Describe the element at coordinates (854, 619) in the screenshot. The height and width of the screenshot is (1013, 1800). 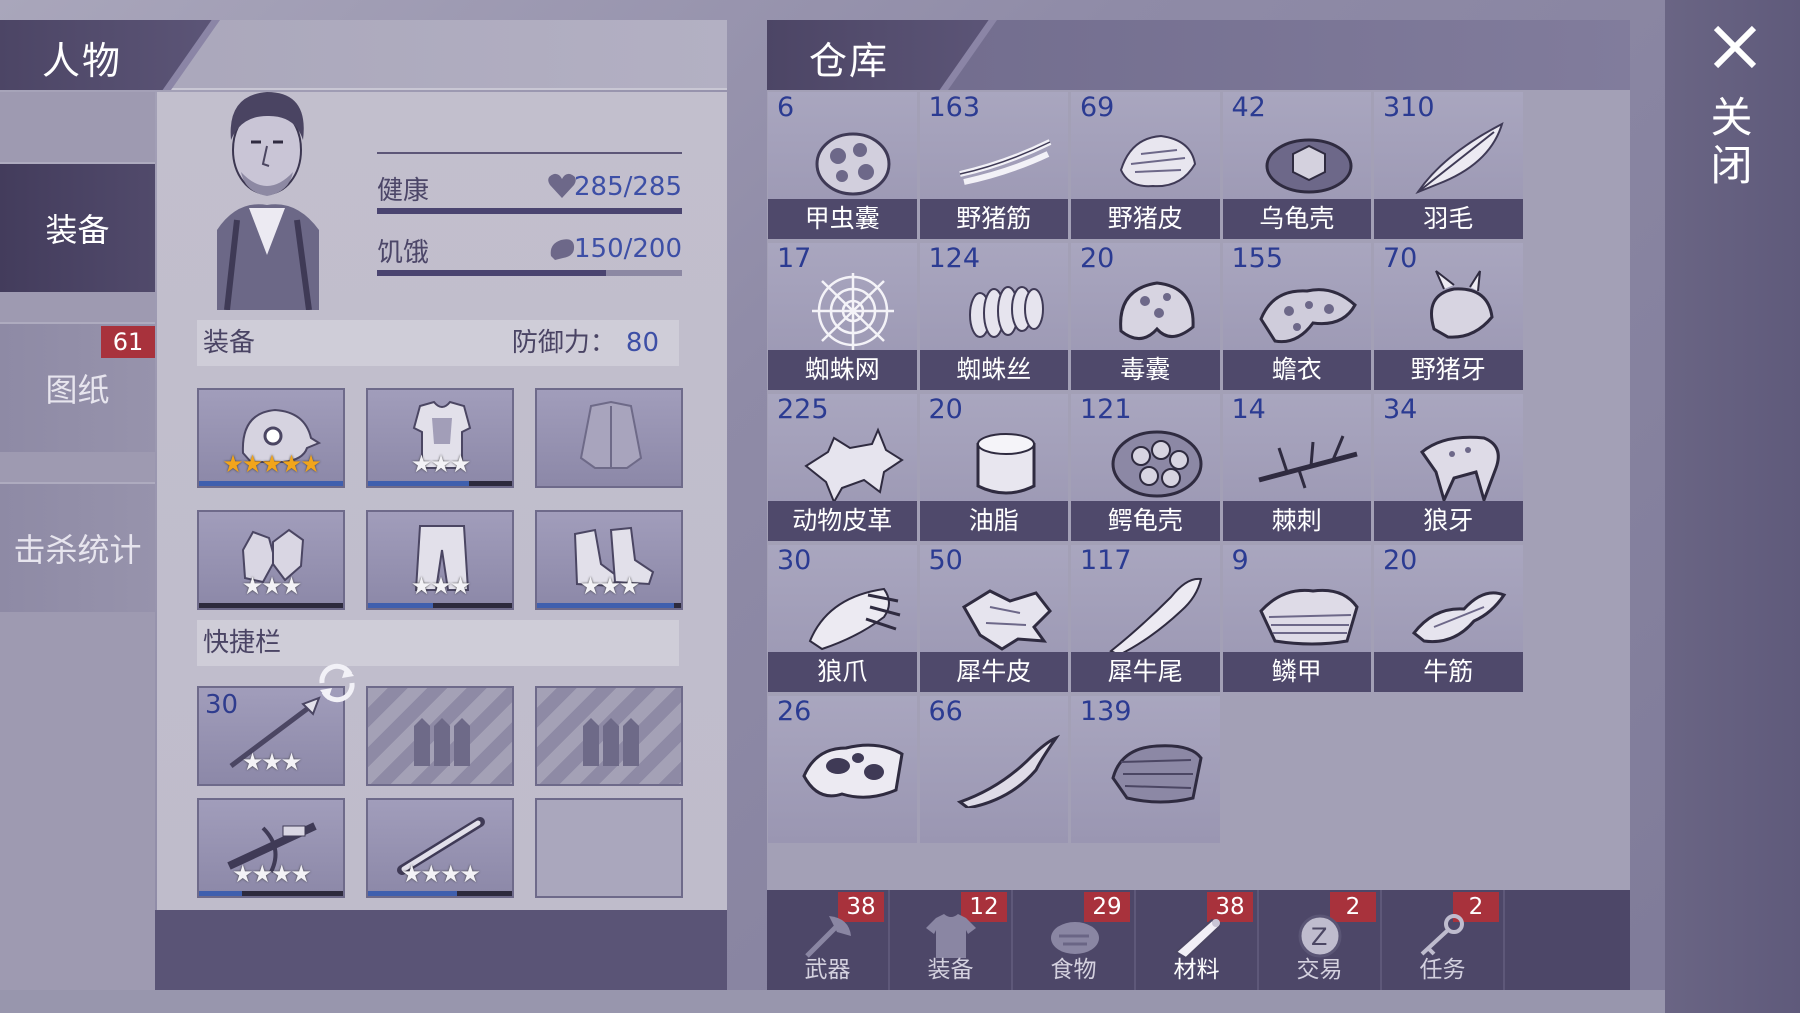
I see `wolf-claw-icon` at that location.